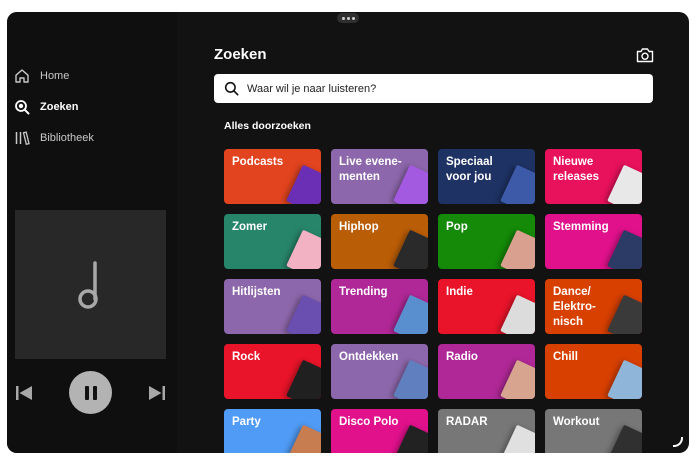 The image size is (696, 464). What do you see at coordinates (363, 292) in the screenshot?
I see `genre-tile-label: Trending` at bounding box center [363, 292].